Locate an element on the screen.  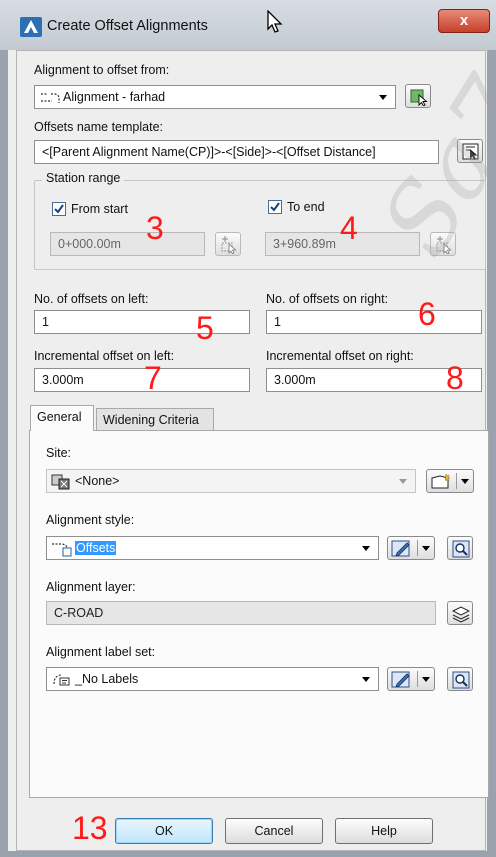
annotation-number-6: 6 is located at coordinates (427, 314).